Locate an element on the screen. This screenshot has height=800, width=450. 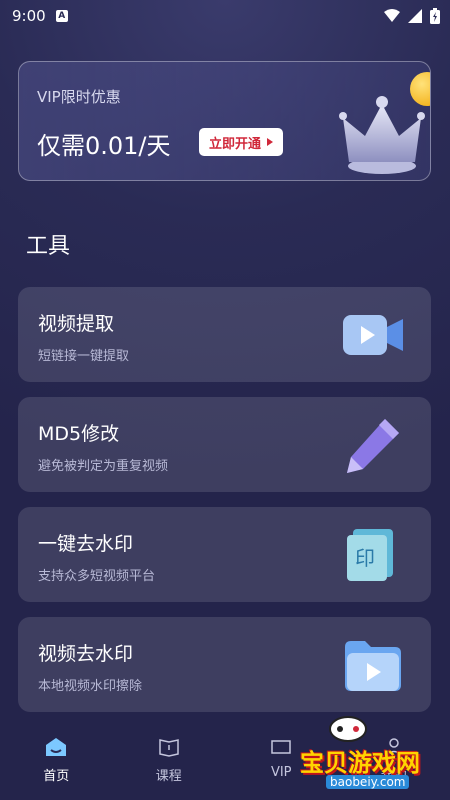
watermark-logo: 宝贝游戏网 baobeiy.com is located at coordinates (372, 750).